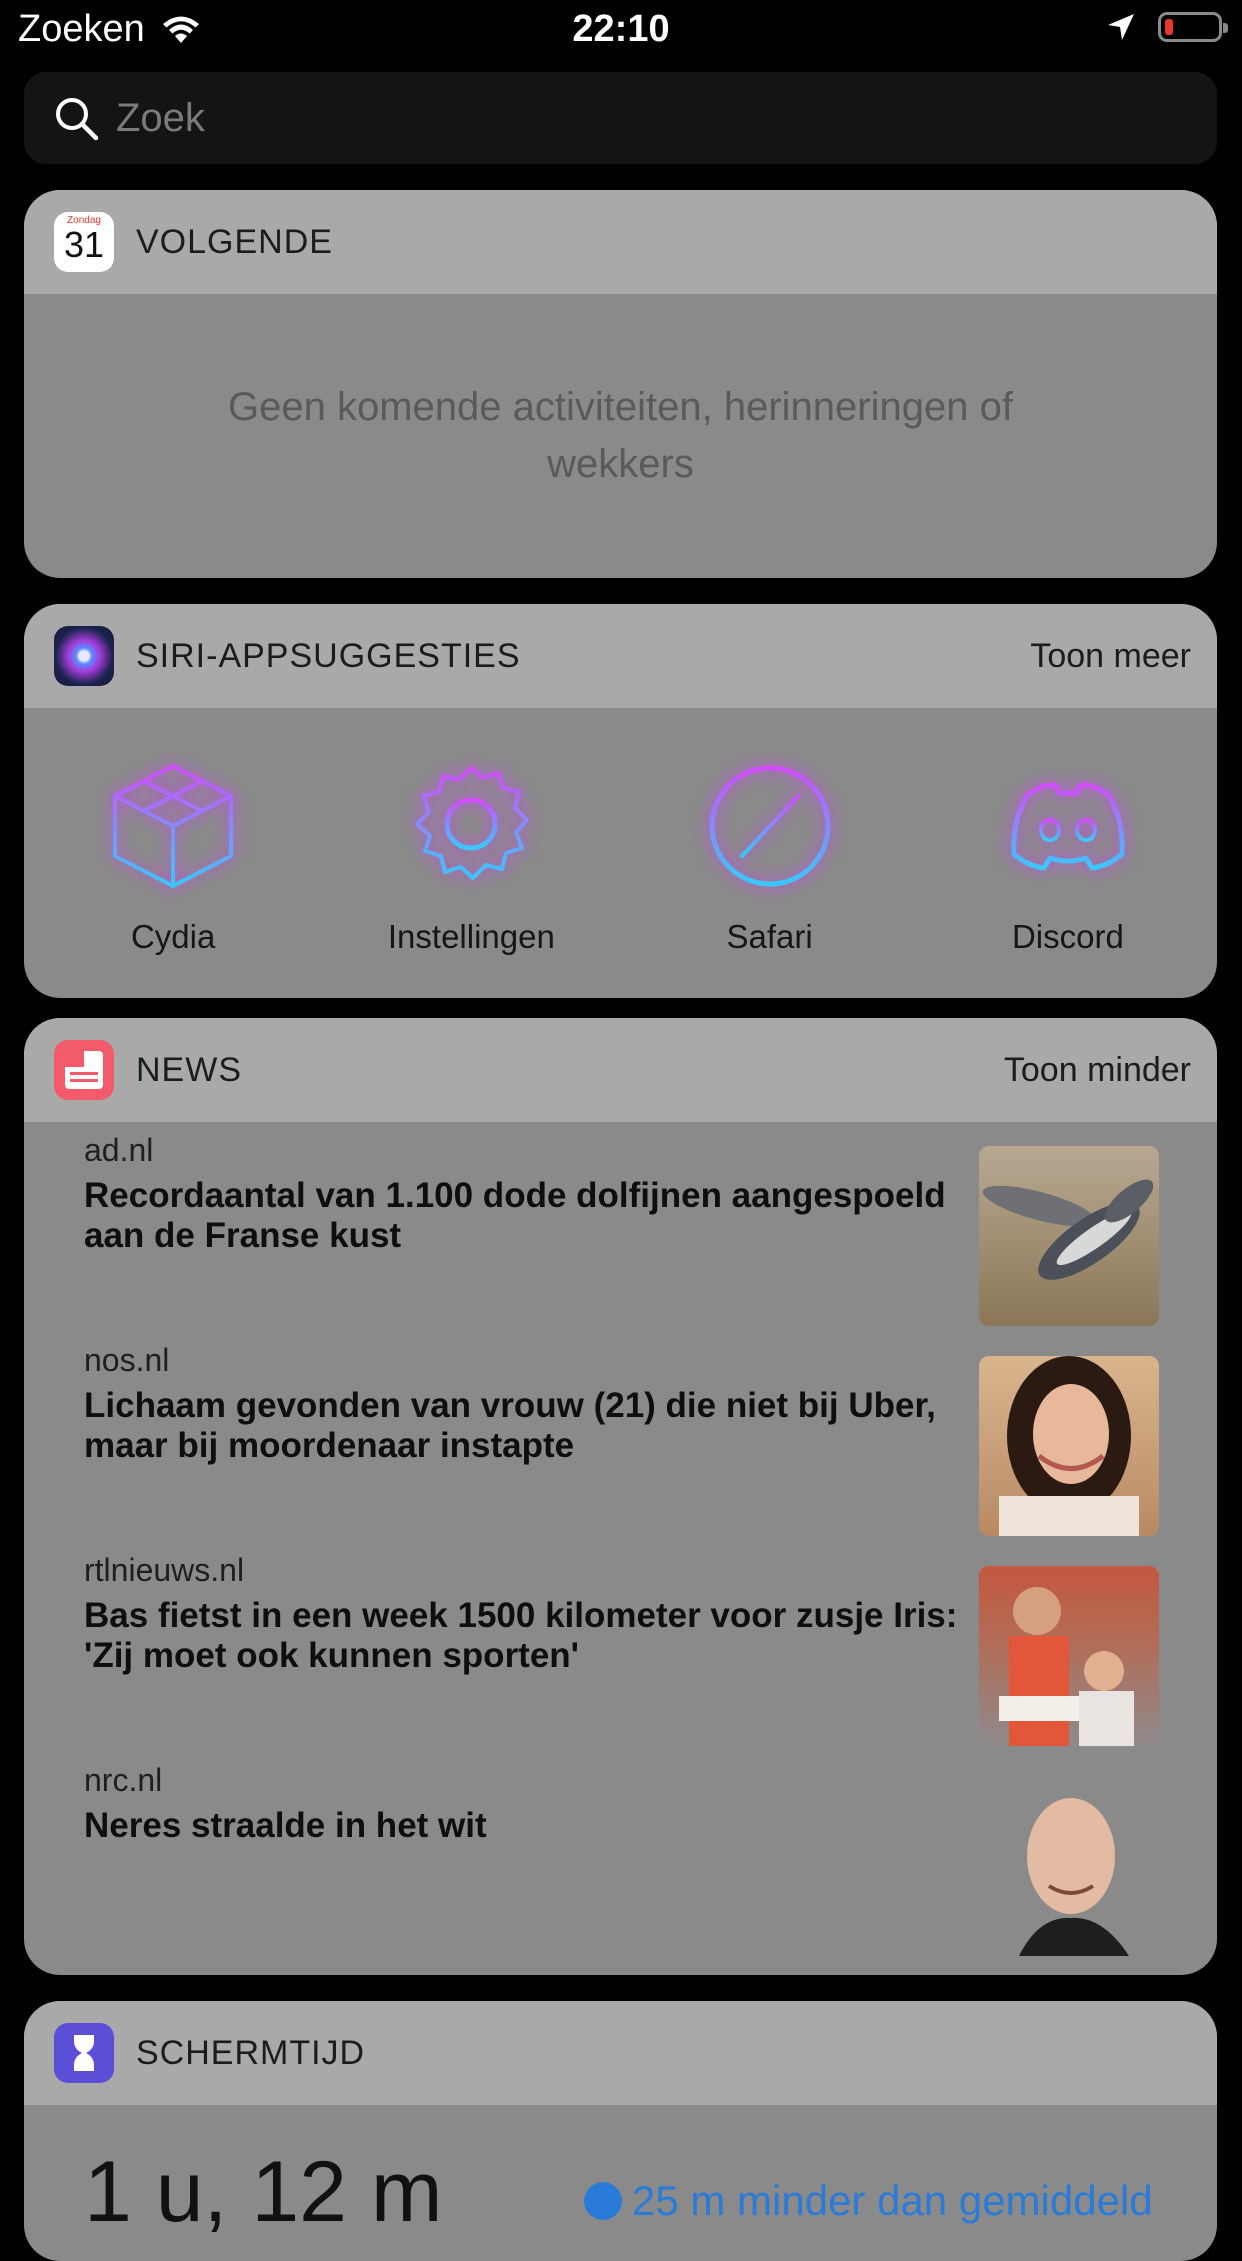  What do you see at coordinates (1110, 656) in the screenshot?
I see `show-more-button: Toon meer` at bounding box center [1110, 656].